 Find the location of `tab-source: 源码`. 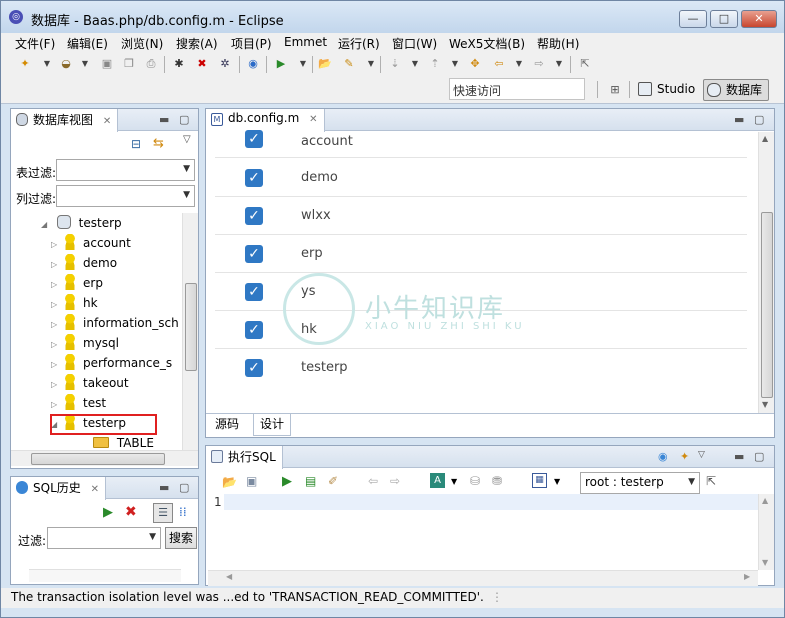

tab-source: 源码 is located at coordinates (227, 425).